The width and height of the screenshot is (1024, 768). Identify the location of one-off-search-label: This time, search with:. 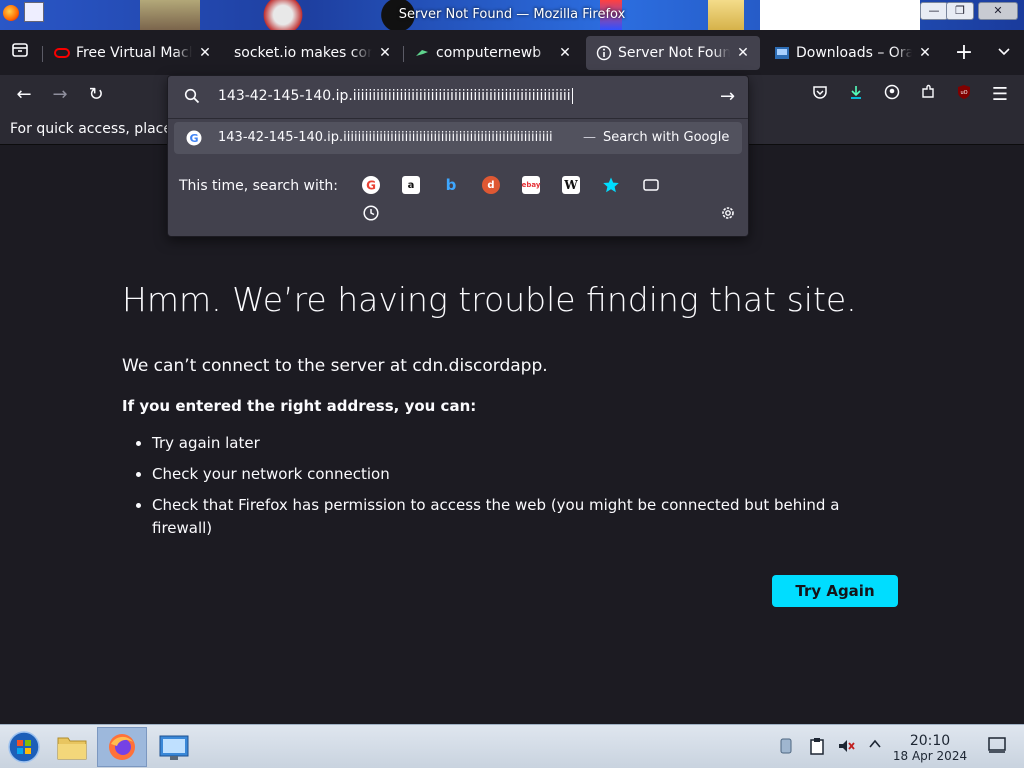
(258, 186).